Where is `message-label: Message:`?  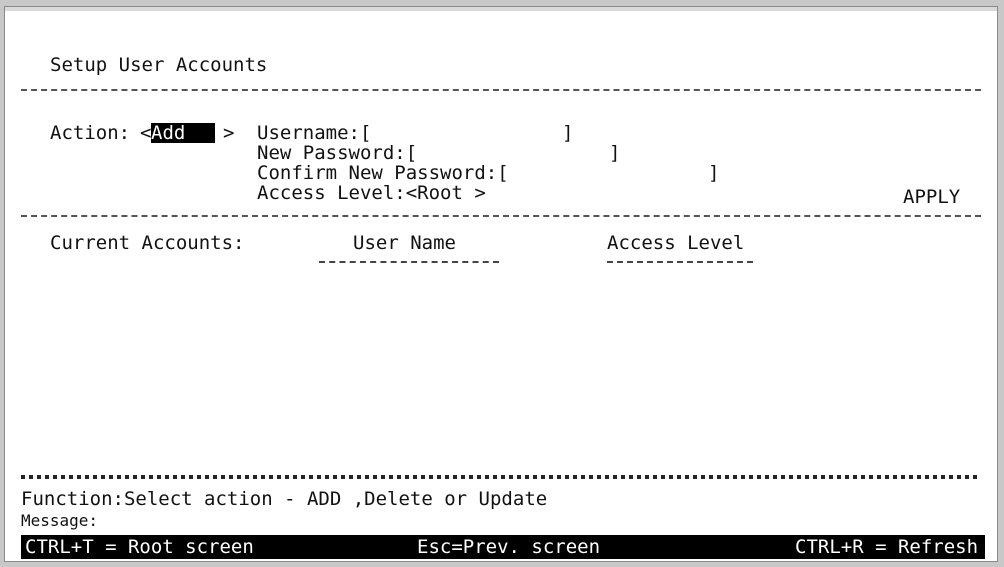
message-label: Message: is located at coordinates (60, 520).